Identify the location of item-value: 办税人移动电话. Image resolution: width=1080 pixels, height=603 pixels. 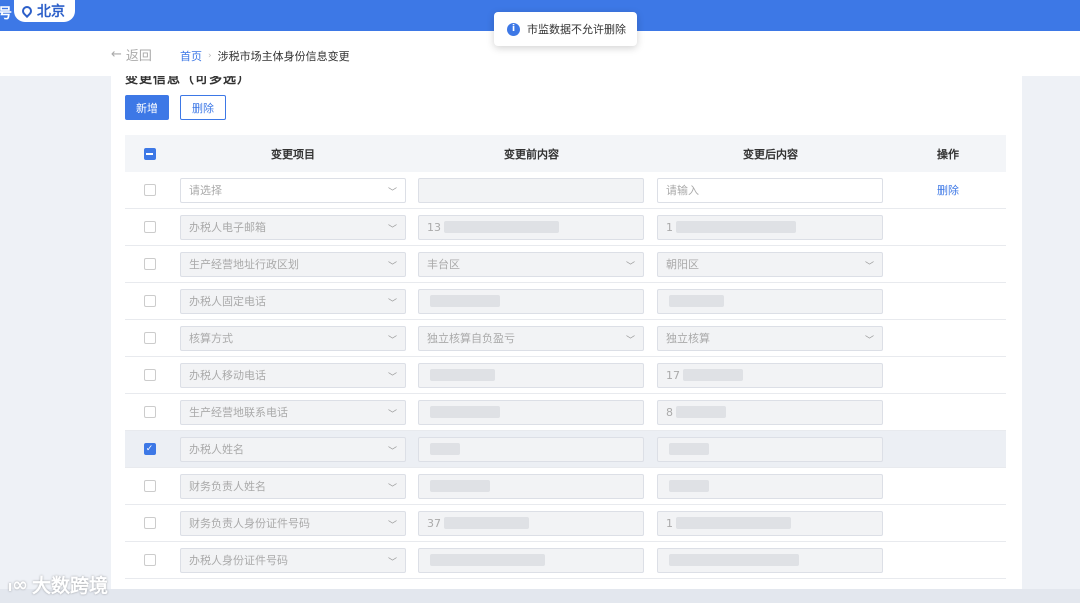
(227, 375).